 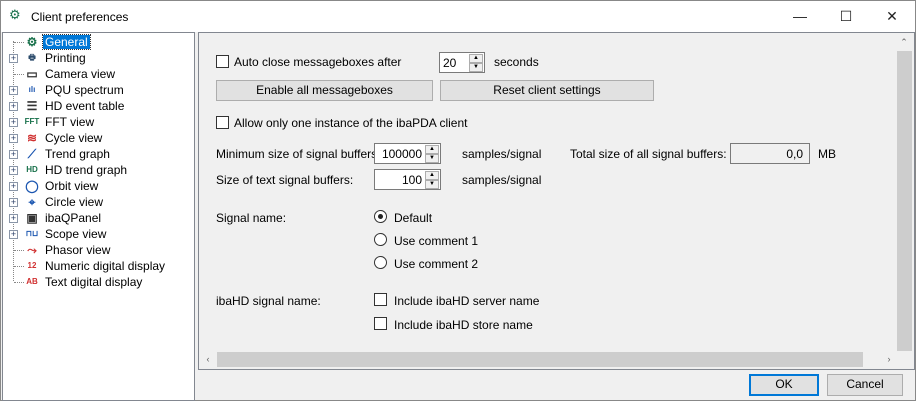 I want to click on title-bar: ⚙ Client preferences — ☐ ✕, so click(x=458, y=16).